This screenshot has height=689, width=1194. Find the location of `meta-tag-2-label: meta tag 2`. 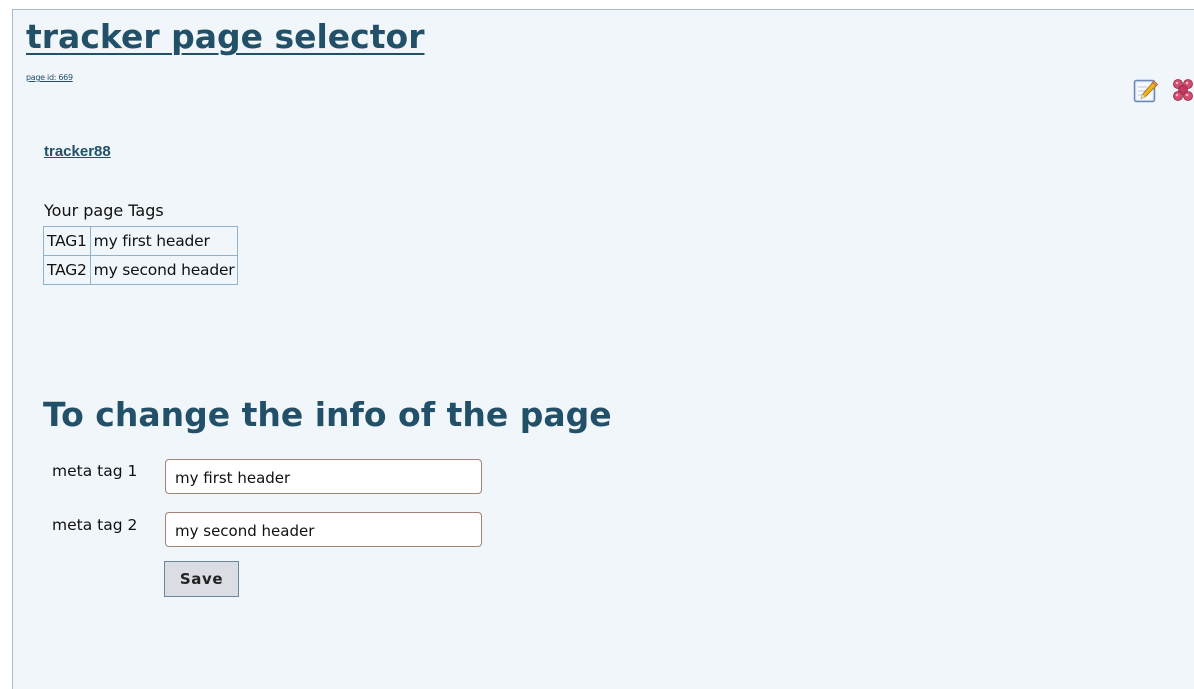

meta-tag-2-label: meta tag 2 is located at coordinates (95, 525).